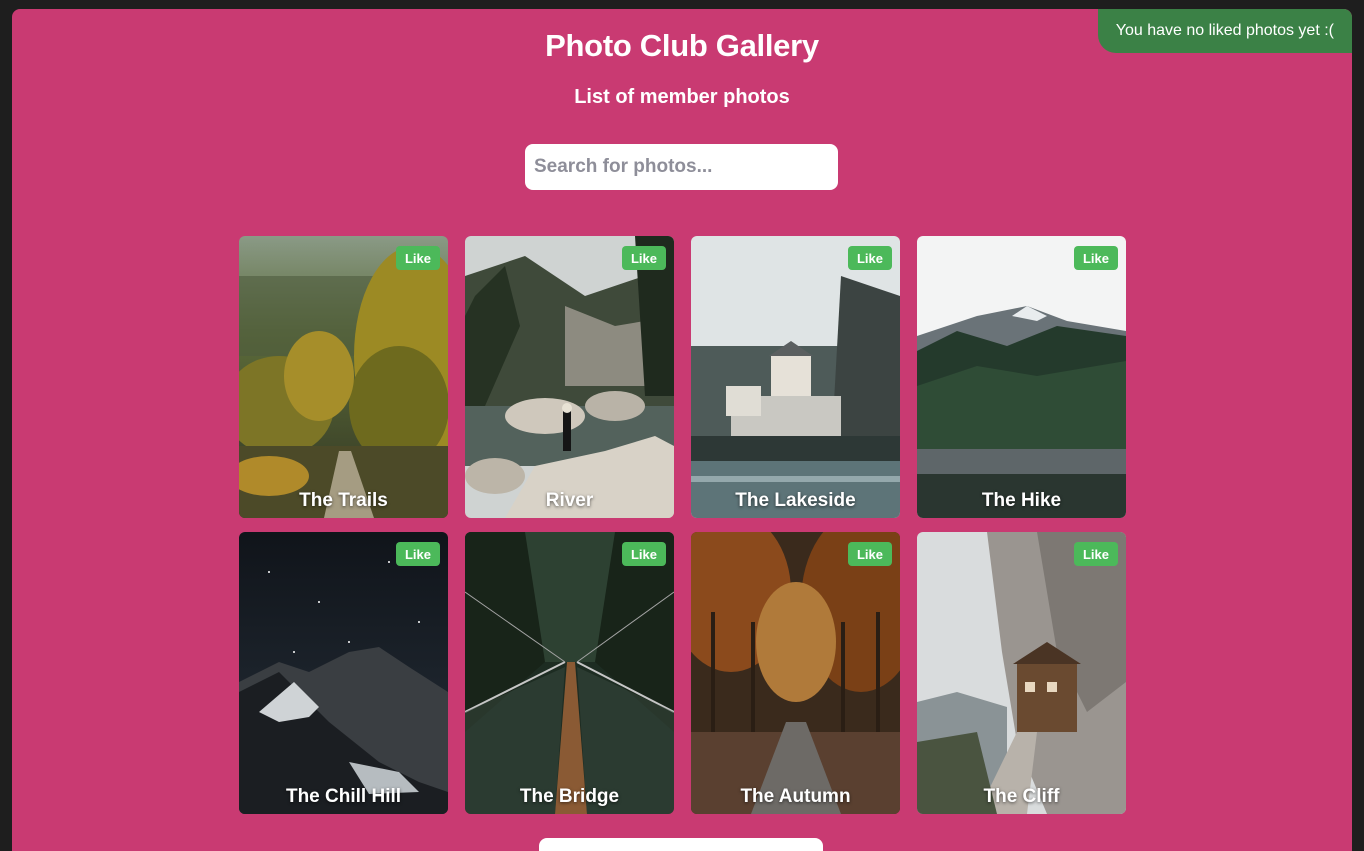 The width and height of the screenshot is (1364, 851). I want to click on photo-card: Like The Lakeside, so click(795, 377).